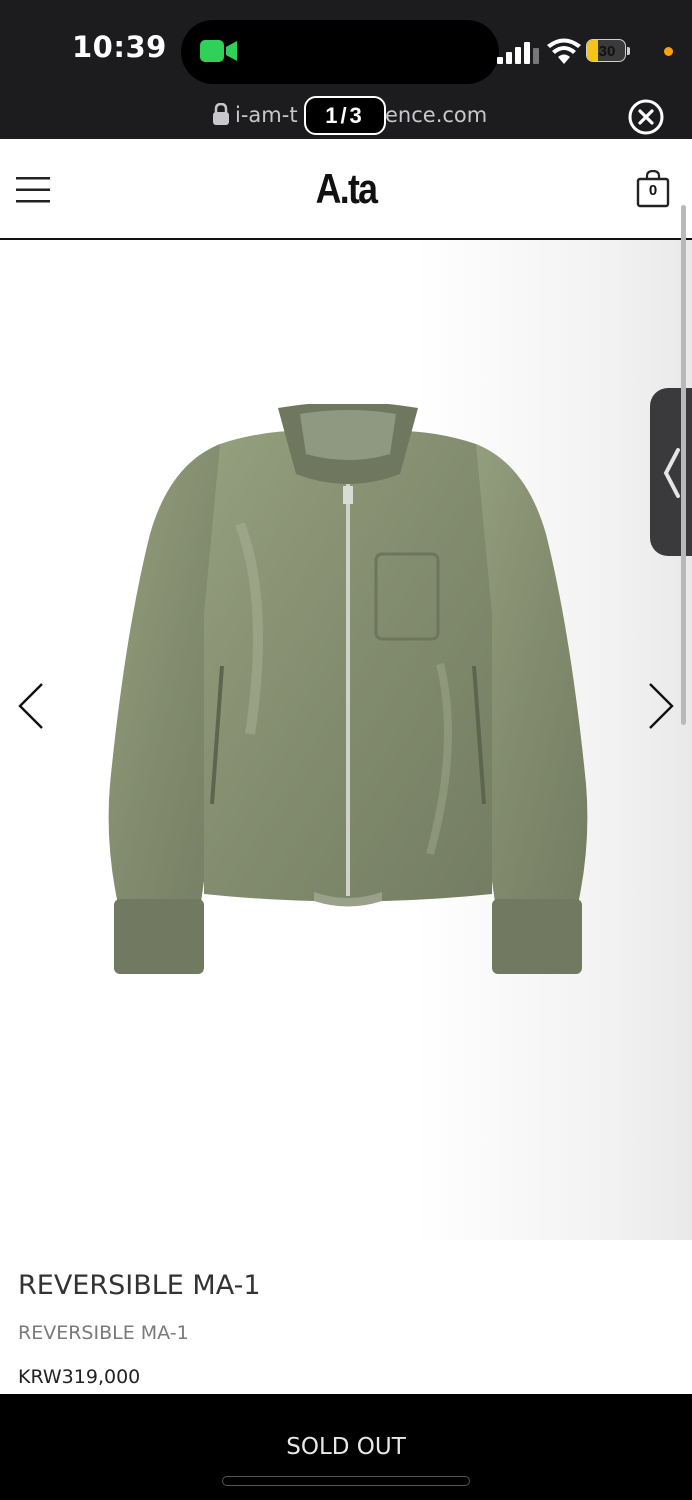  I want to click on lock-icon, so click(221, 114).